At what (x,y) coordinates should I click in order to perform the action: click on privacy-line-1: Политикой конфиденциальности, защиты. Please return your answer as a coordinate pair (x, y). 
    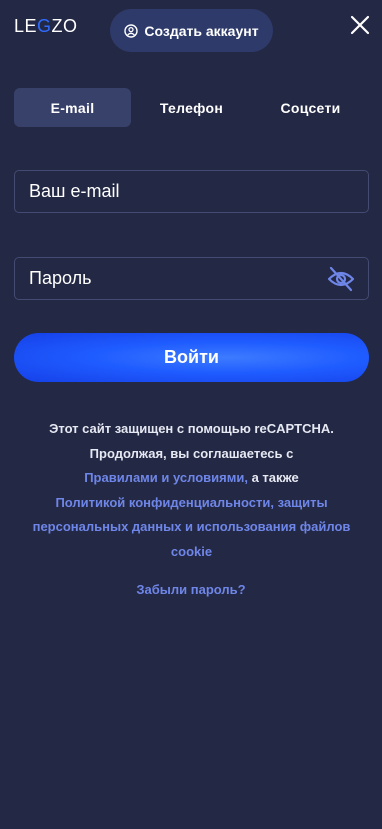
    Looking at the image, I should click on (191, 503).